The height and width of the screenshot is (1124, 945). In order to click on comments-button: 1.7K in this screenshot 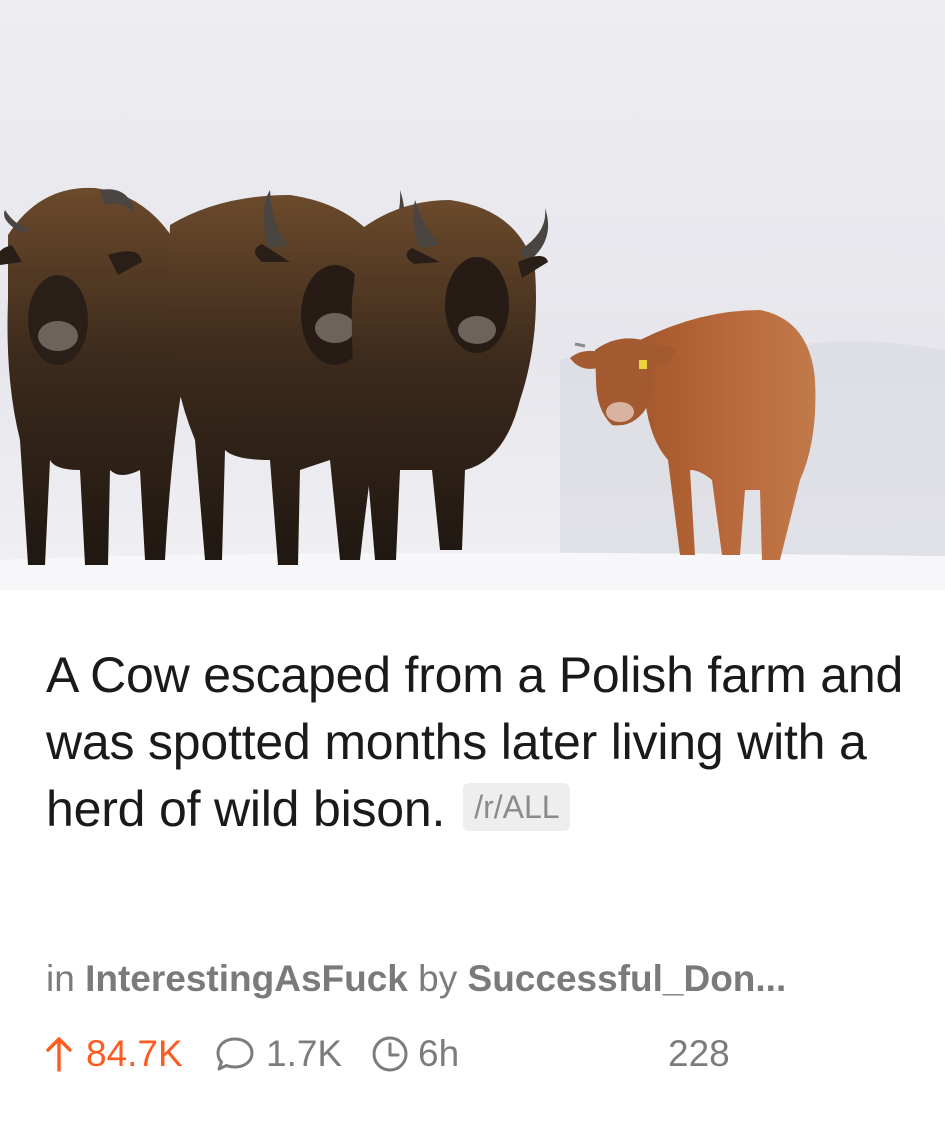, I will do `click(278, 1054)`.